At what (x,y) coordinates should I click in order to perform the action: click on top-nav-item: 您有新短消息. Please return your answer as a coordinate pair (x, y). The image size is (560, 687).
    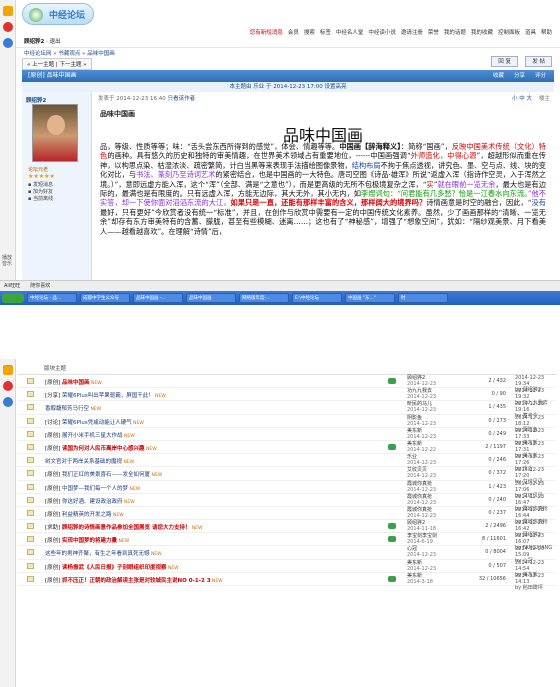
    Looking at the image, I should click on (266, 32).